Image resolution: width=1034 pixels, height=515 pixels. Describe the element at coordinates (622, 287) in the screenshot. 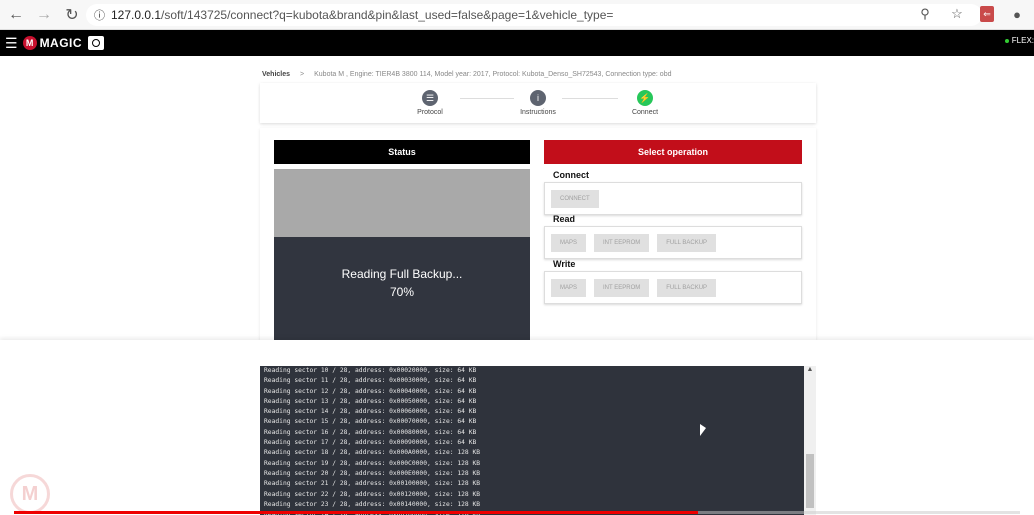

I see `write-int-eeprom-button: INT EEPROM` at that location.